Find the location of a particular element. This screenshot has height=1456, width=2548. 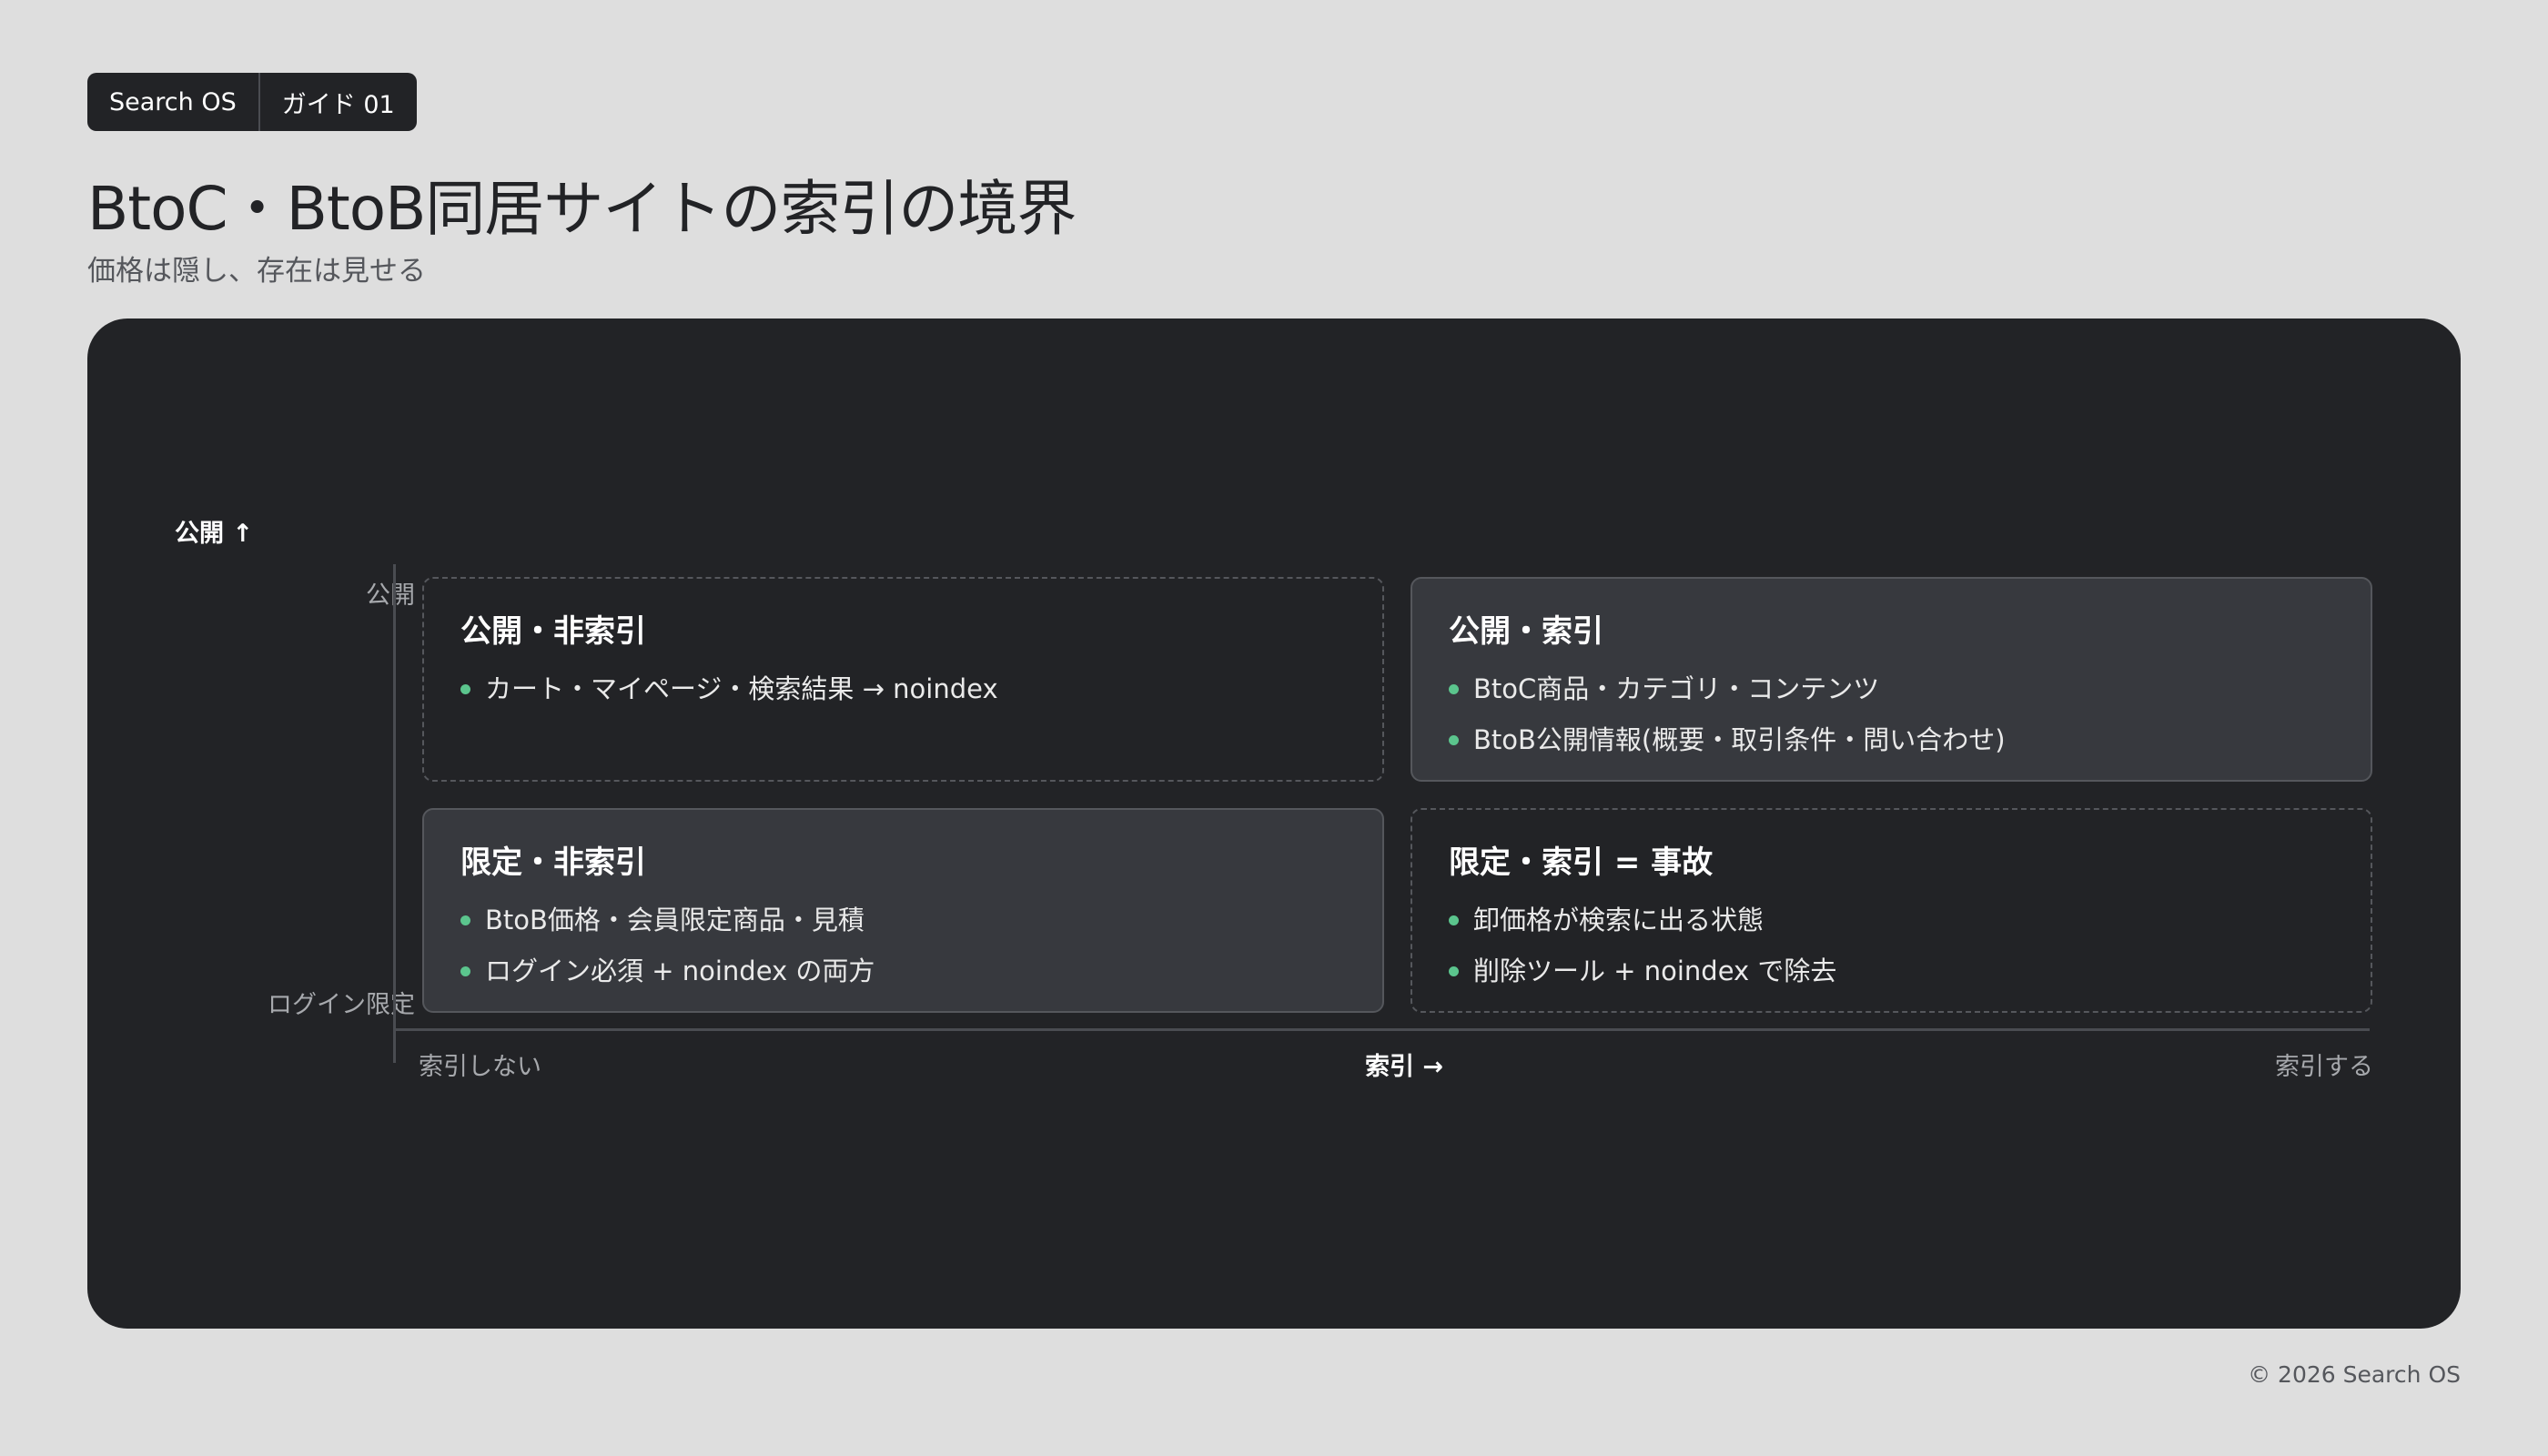

brand-label: Search OS is located at coordinates (173, 102).